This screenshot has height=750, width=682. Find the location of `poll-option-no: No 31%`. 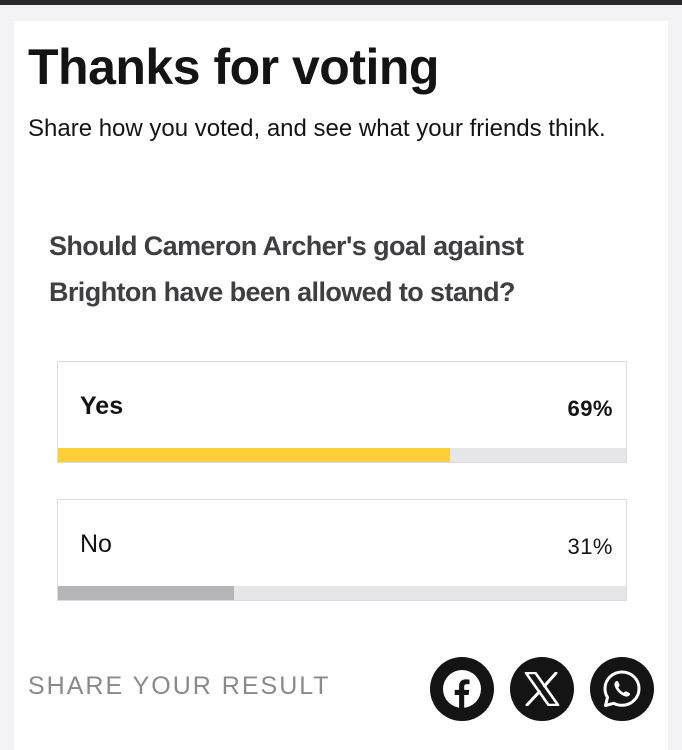

poll-option-no: No 31% is located at coordinates (342, 550).